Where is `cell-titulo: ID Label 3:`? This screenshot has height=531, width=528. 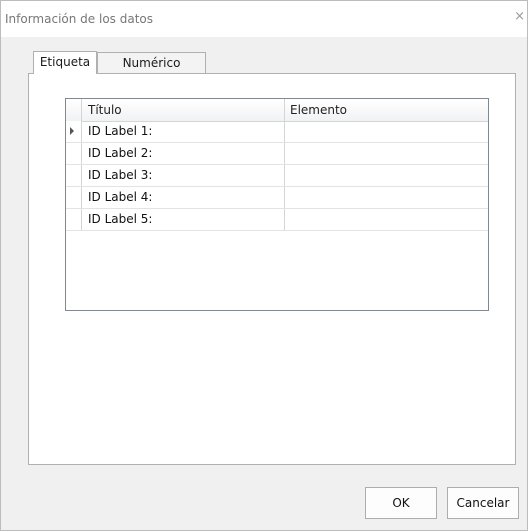 cell-titulo: ID Label 3: is located at coordinates (183, 175).